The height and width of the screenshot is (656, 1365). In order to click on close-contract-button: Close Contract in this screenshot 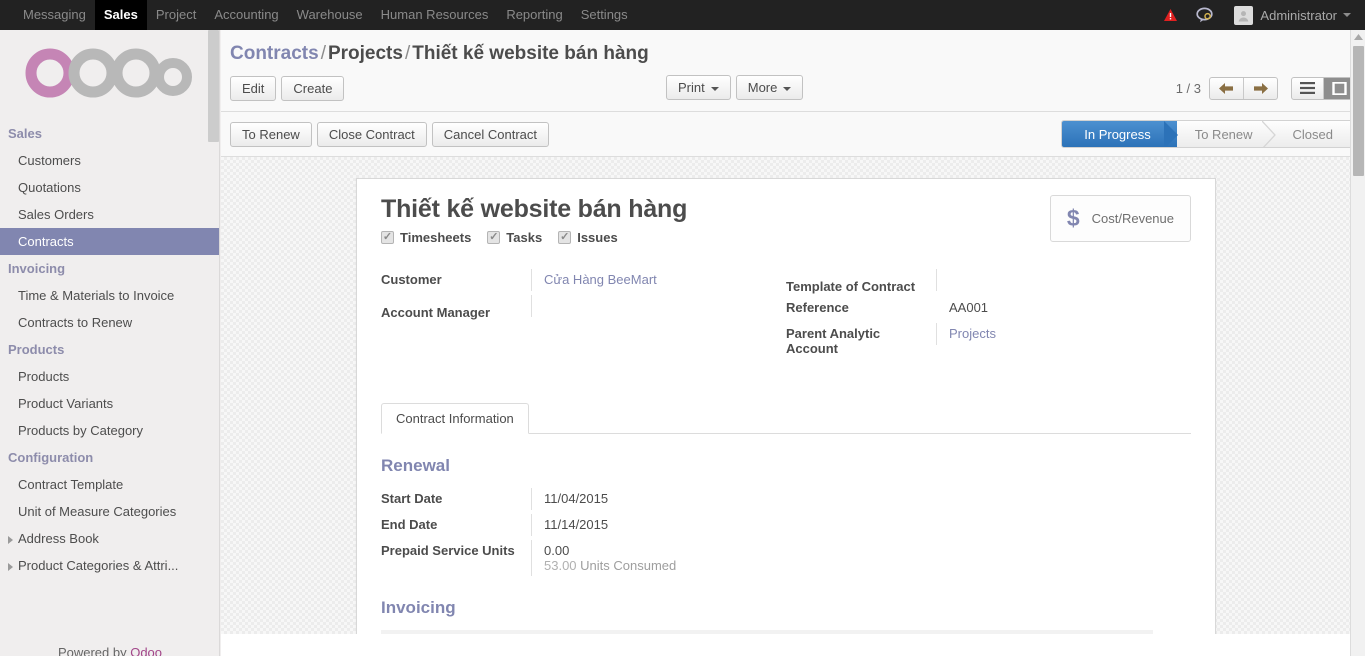, I will do `click(371, 134)`.